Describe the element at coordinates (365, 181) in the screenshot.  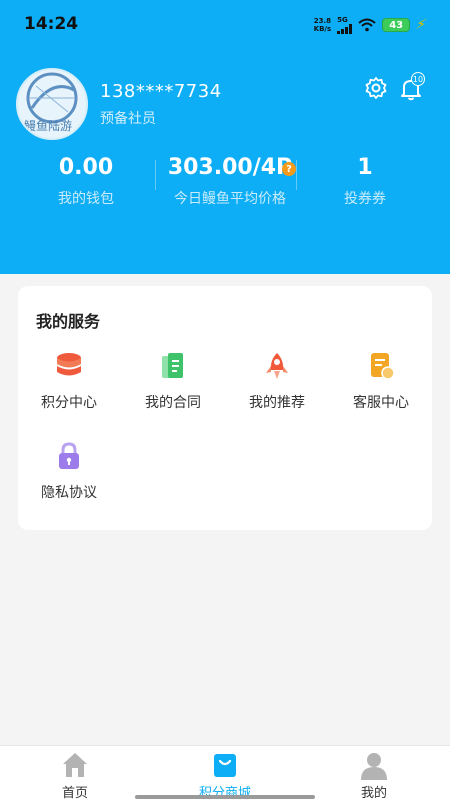
I see `coupon-stat: 1 投券券` at that location.